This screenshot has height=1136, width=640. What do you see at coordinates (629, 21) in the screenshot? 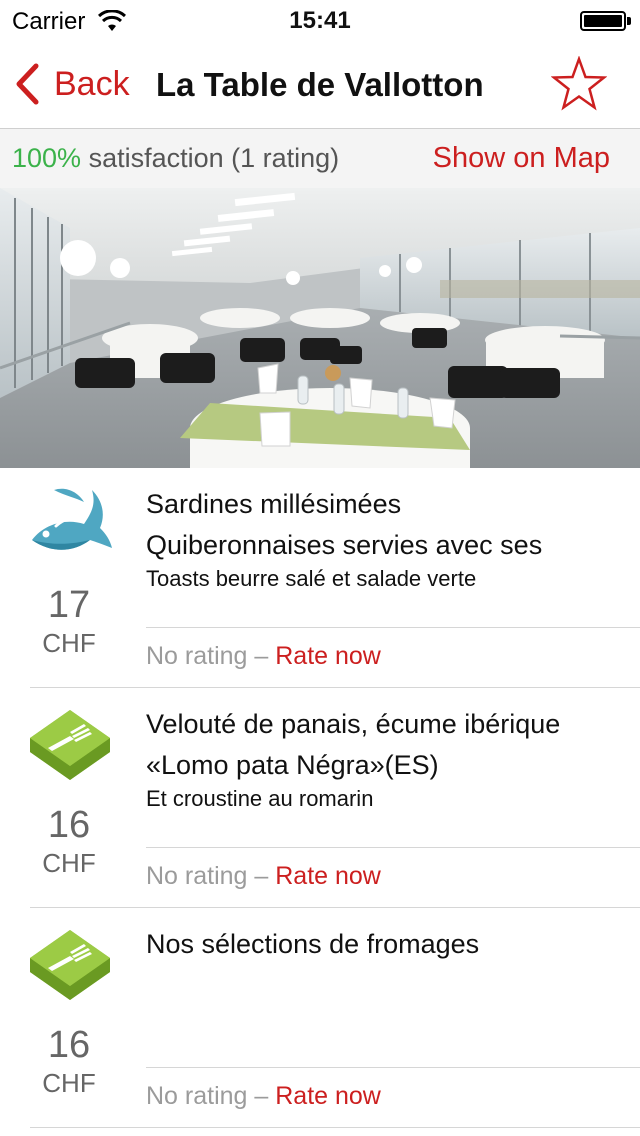
I see `battery-tip` at bounding box center [629, 21].